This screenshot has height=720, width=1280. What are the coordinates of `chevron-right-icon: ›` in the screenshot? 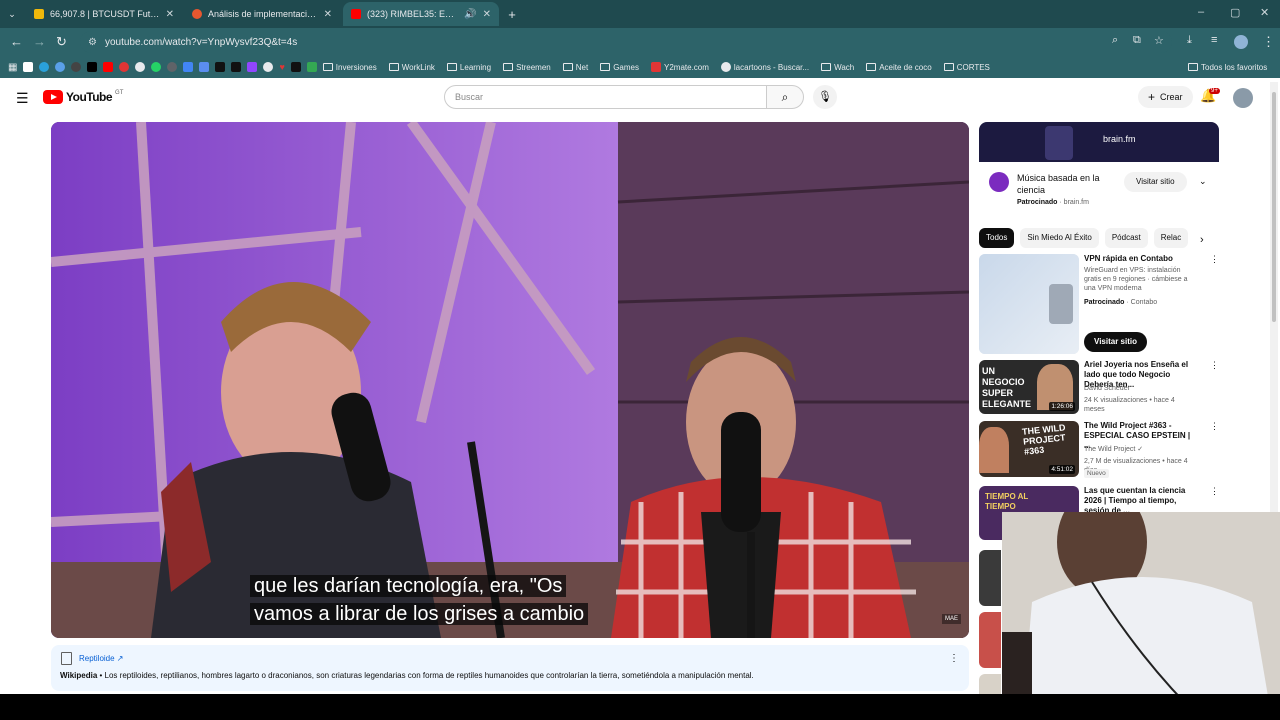 It's located at (1202, 240).